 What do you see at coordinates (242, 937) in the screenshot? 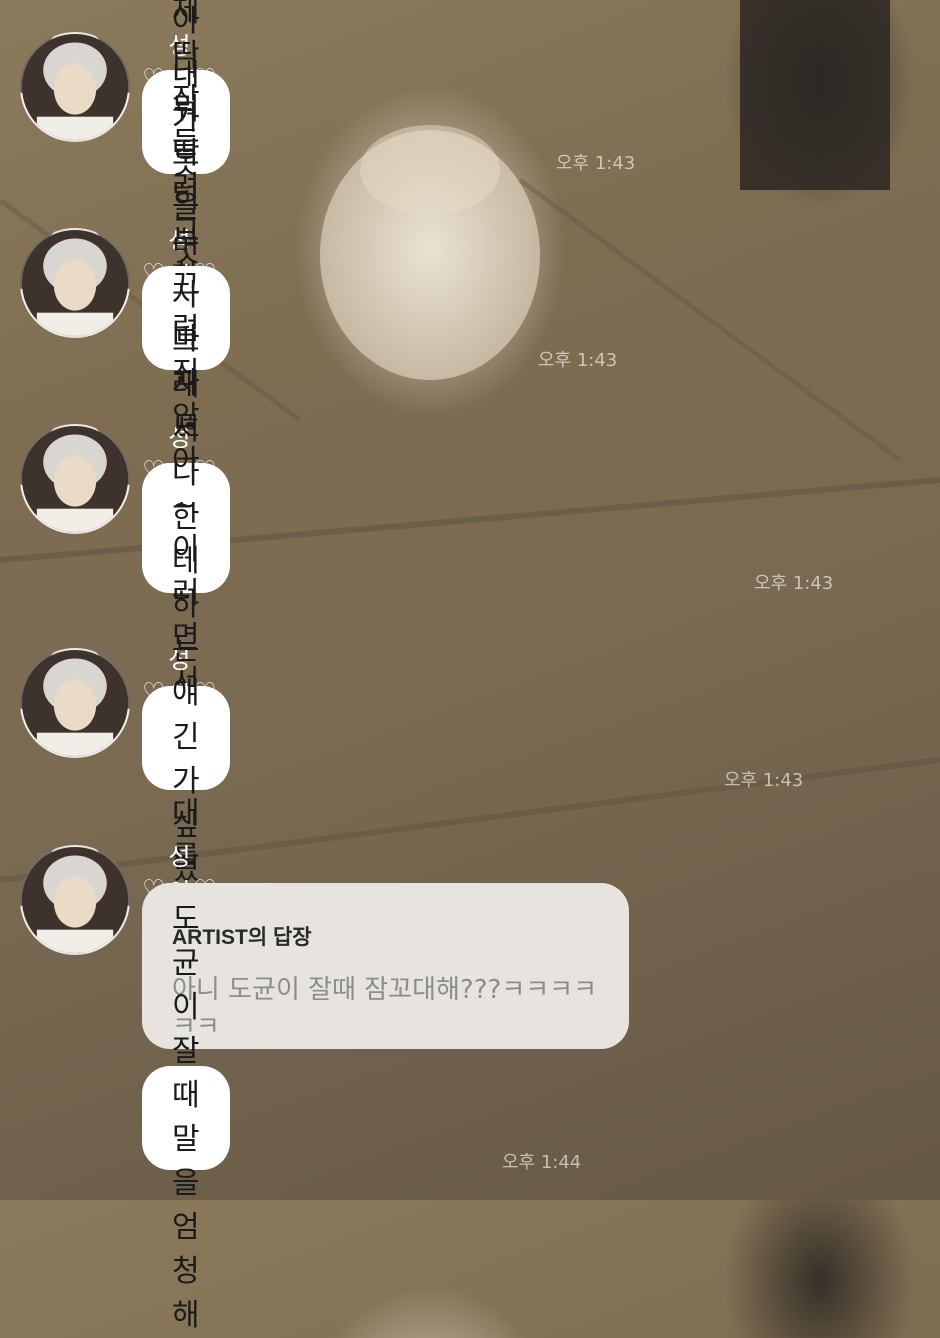
I see `reply-title: ARTIST의 답장` at bounding box center [242, 937].